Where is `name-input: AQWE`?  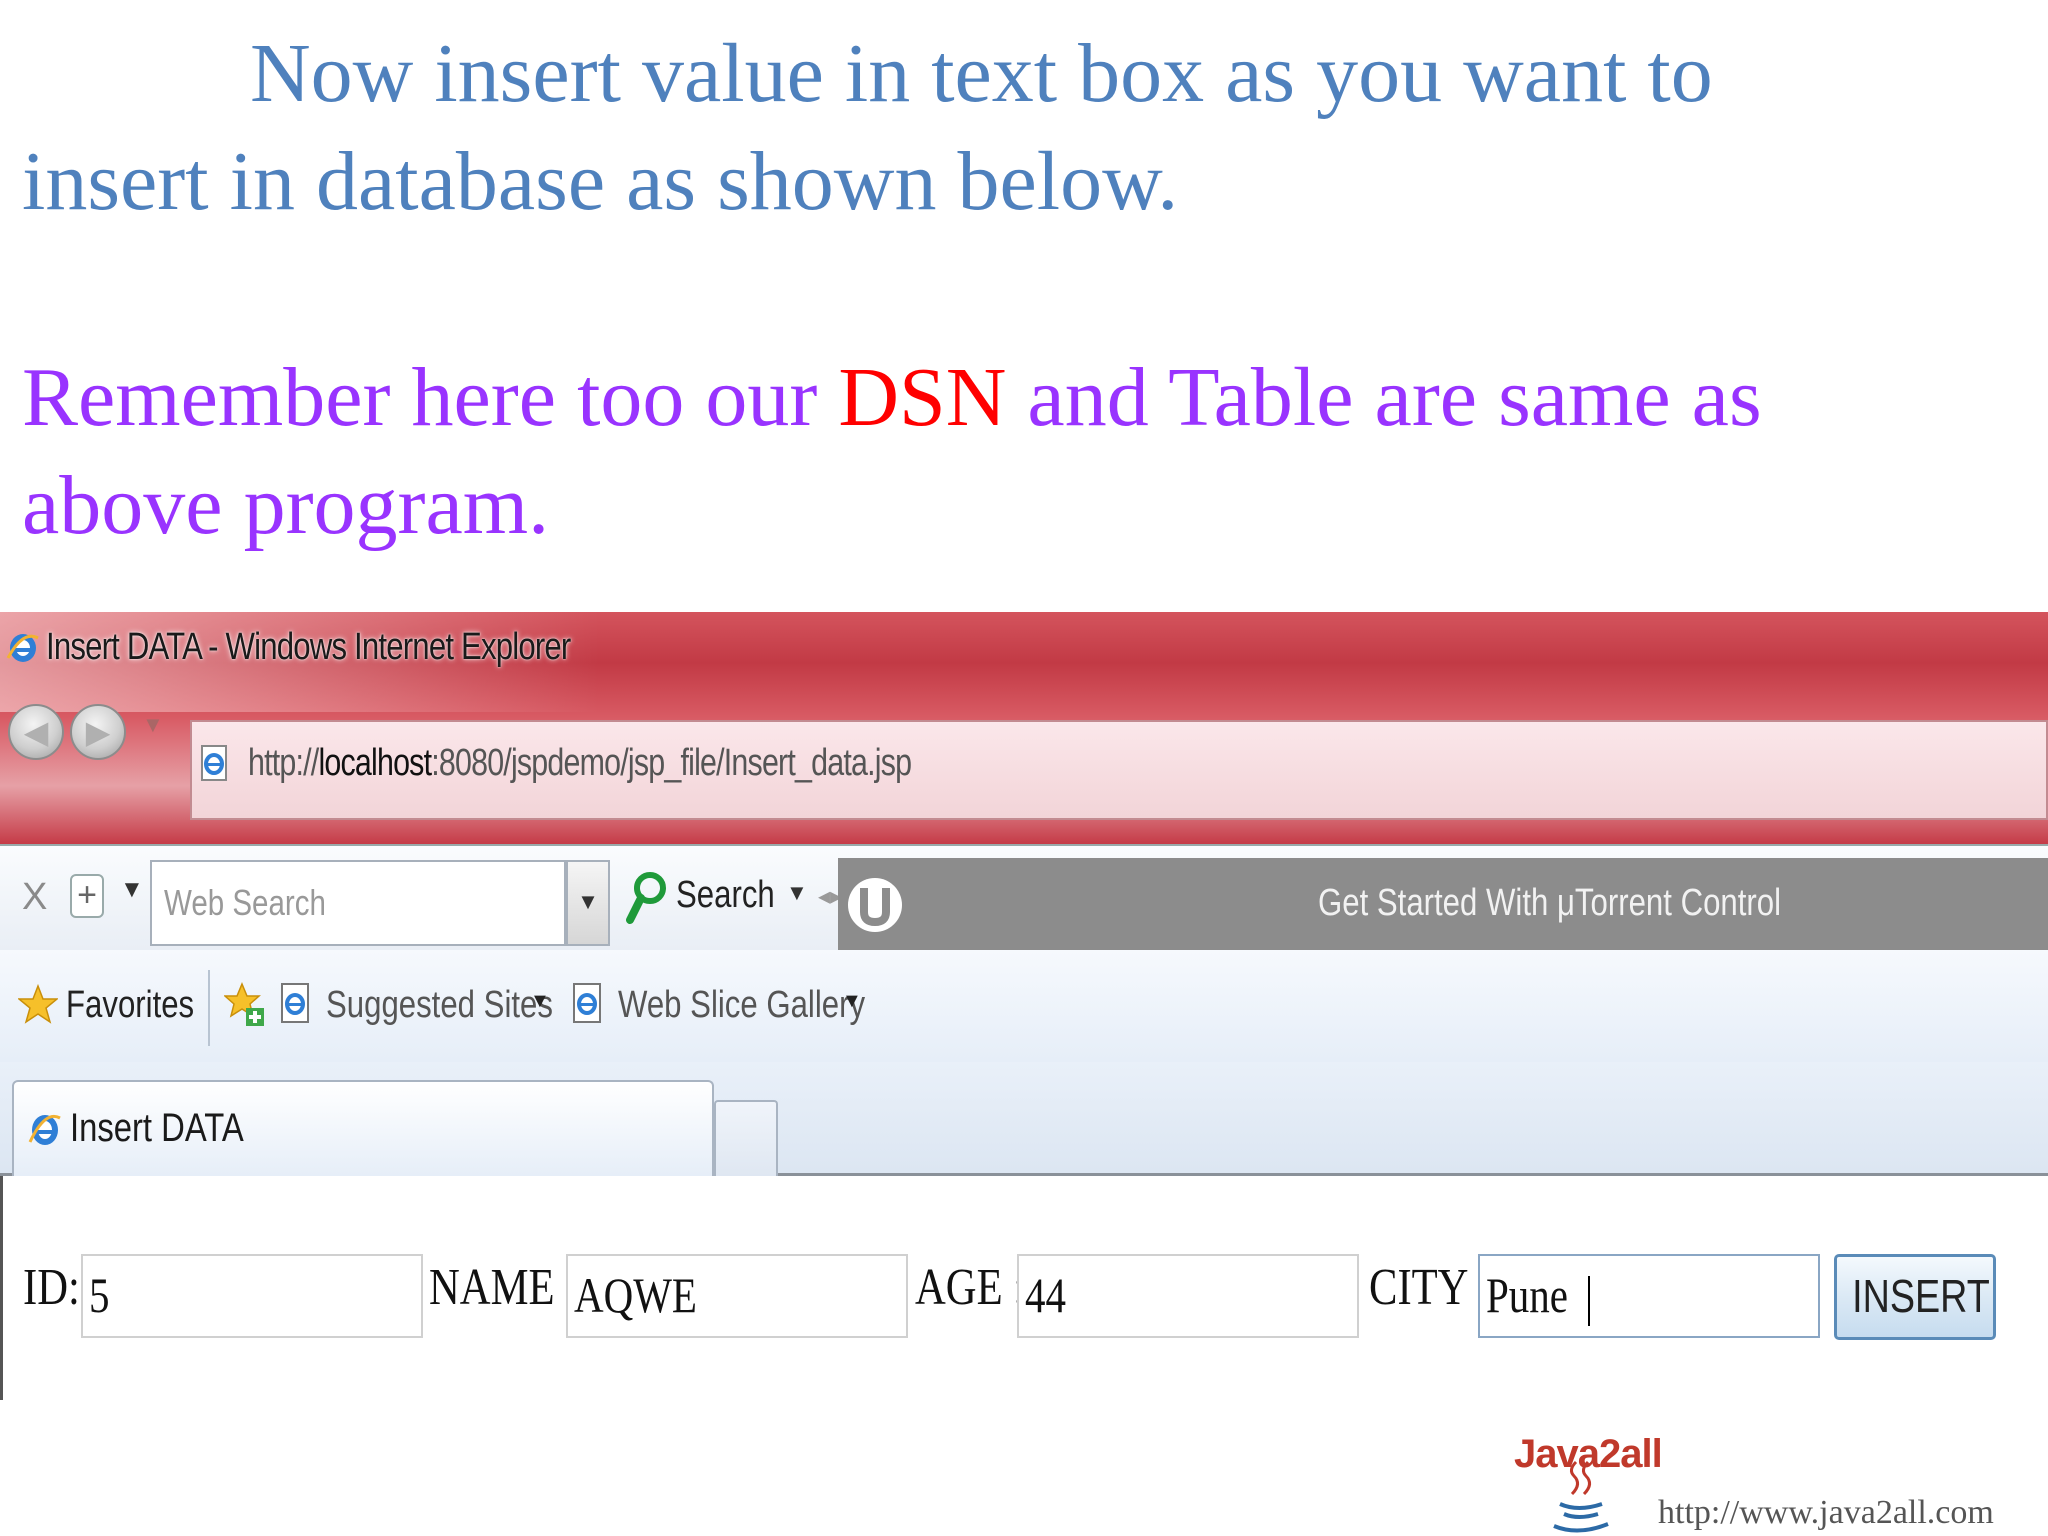
name-input: AQWE is located at coordinates (737, 1296).